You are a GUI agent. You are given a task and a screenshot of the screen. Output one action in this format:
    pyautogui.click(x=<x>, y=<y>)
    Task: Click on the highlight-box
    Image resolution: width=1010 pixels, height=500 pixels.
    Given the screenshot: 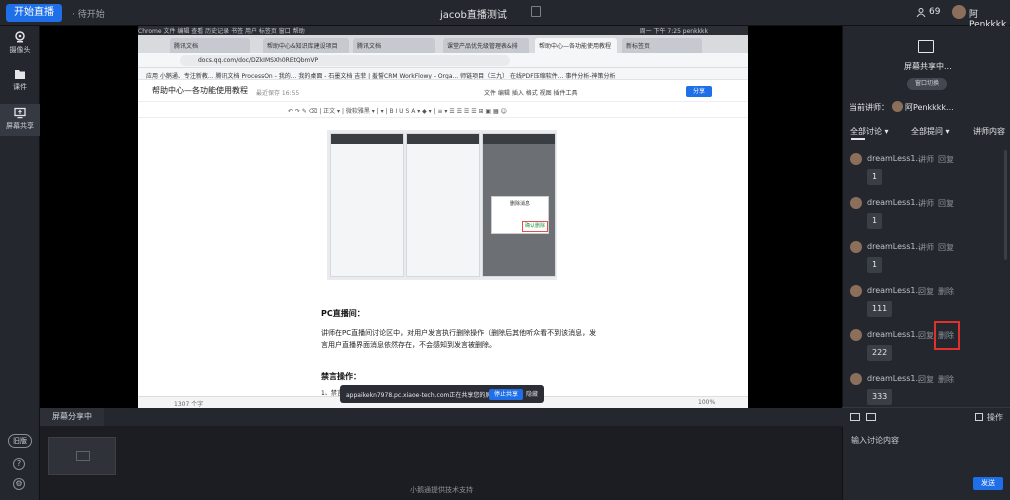 What is the action you would take?
    pyautogui.click(x=947, y=335)
    